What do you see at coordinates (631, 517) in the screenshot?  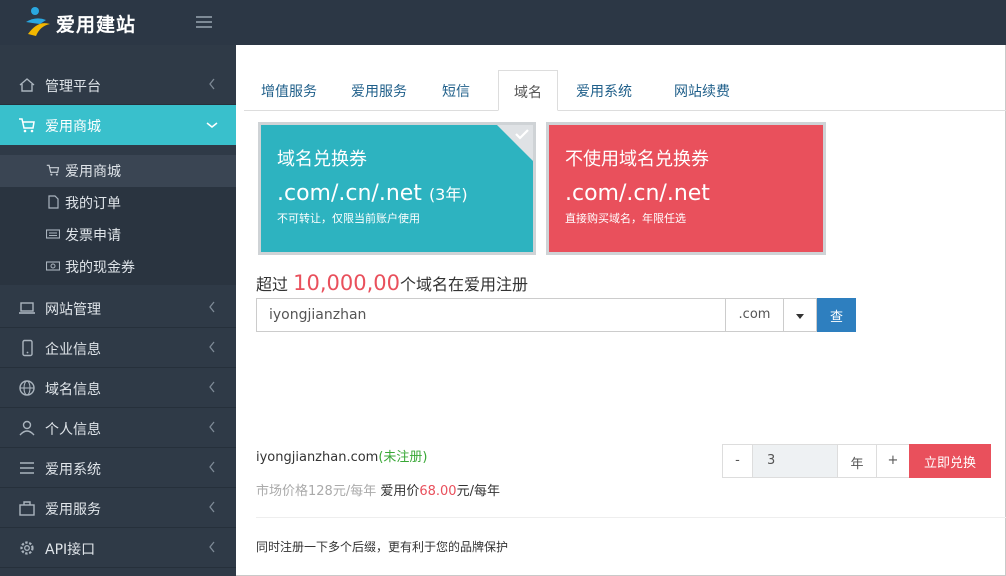 I see `divider` at bounding box center [631, 517].